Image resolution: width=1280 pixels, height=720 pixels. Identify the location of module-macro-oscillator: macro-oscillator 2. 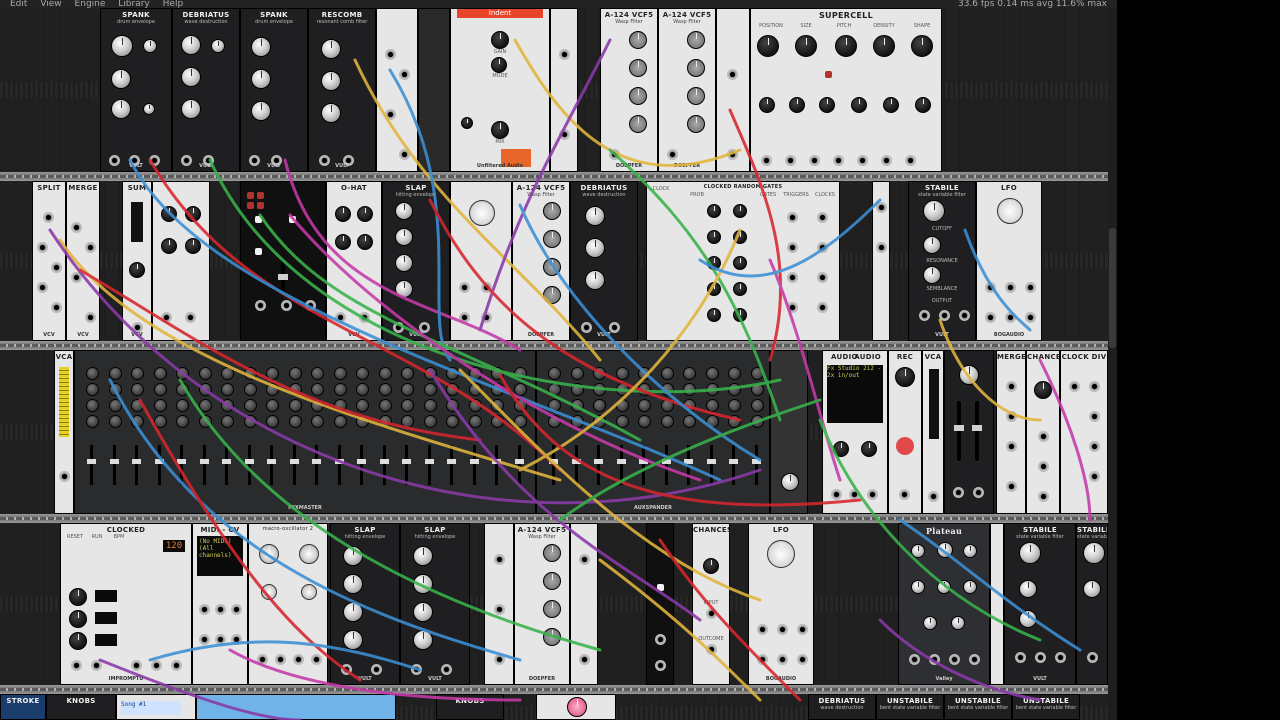
(288, 604).